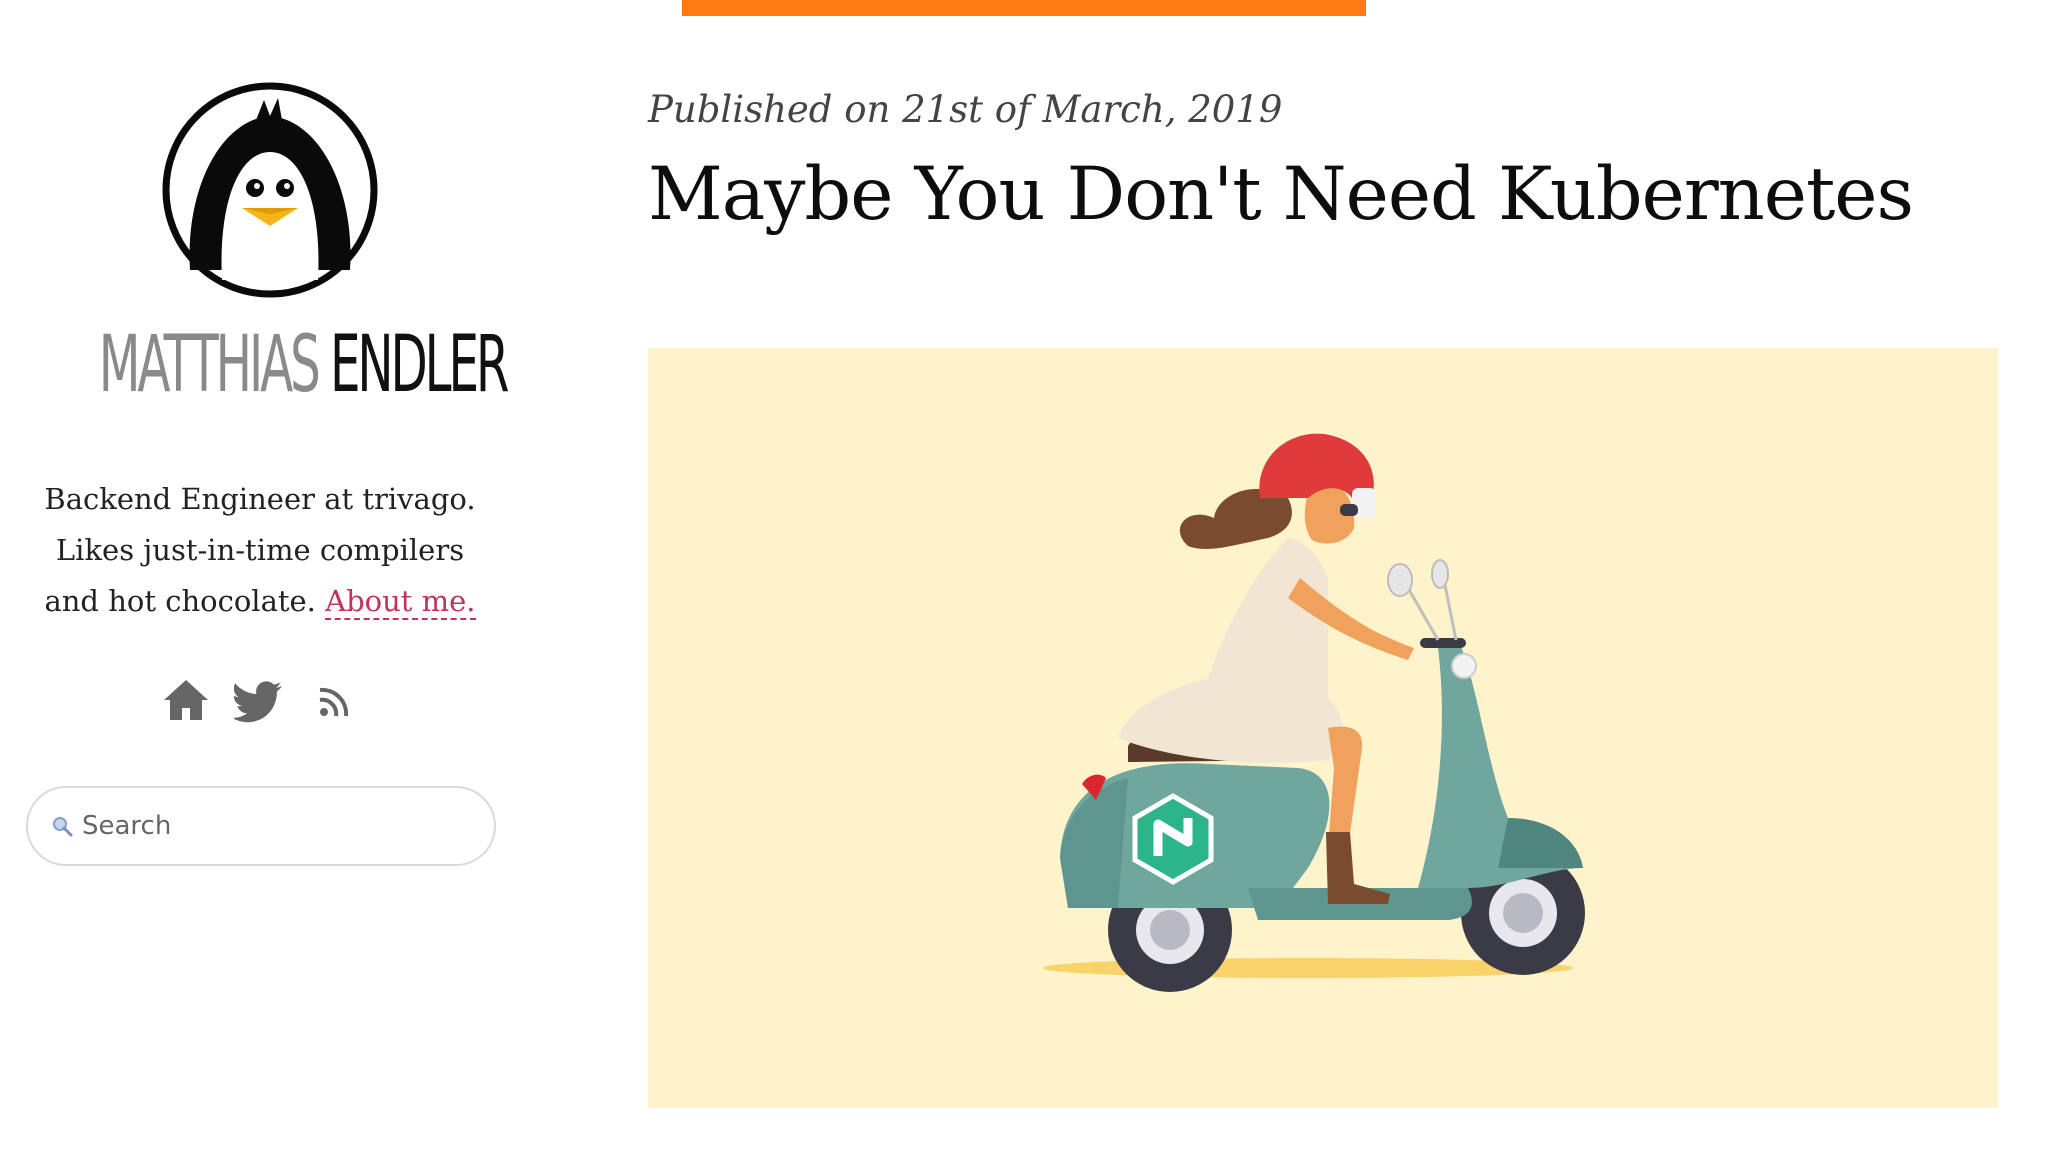 This screenshot has height=1152, width=2048. What do you see at coordinates (209, 365) in the screenshot?
I see `site-name-first: MATTHIAS` at bounding box center [209, 365].